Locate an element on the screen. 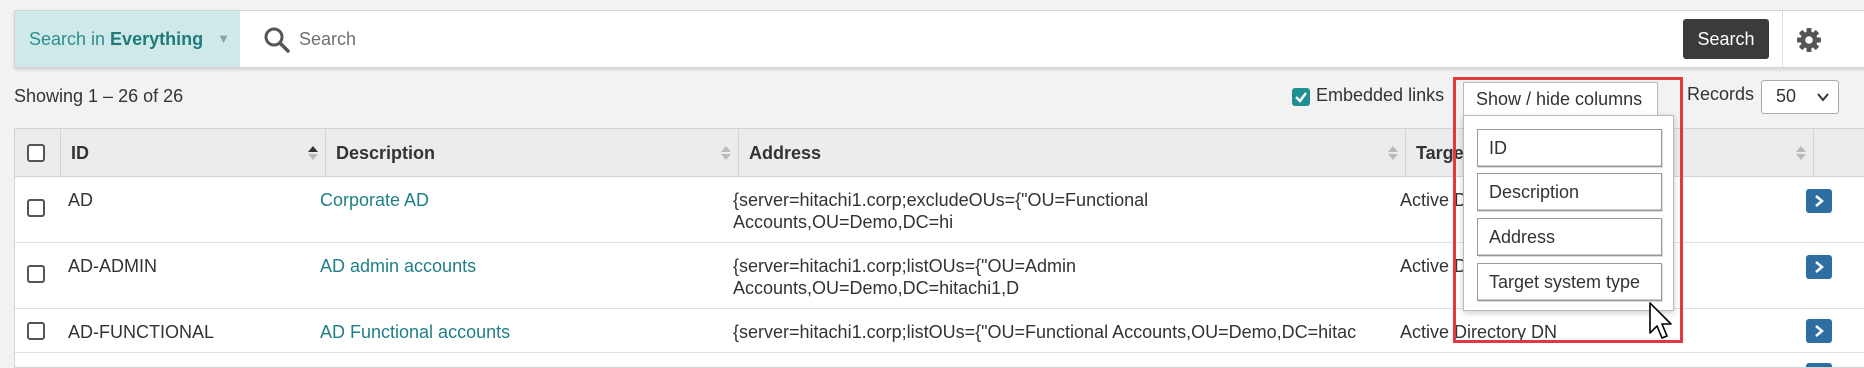 The height and width of the screenshot is (368, 1864). row-description-link: Corporate AD is located at coordinates (374, 200).